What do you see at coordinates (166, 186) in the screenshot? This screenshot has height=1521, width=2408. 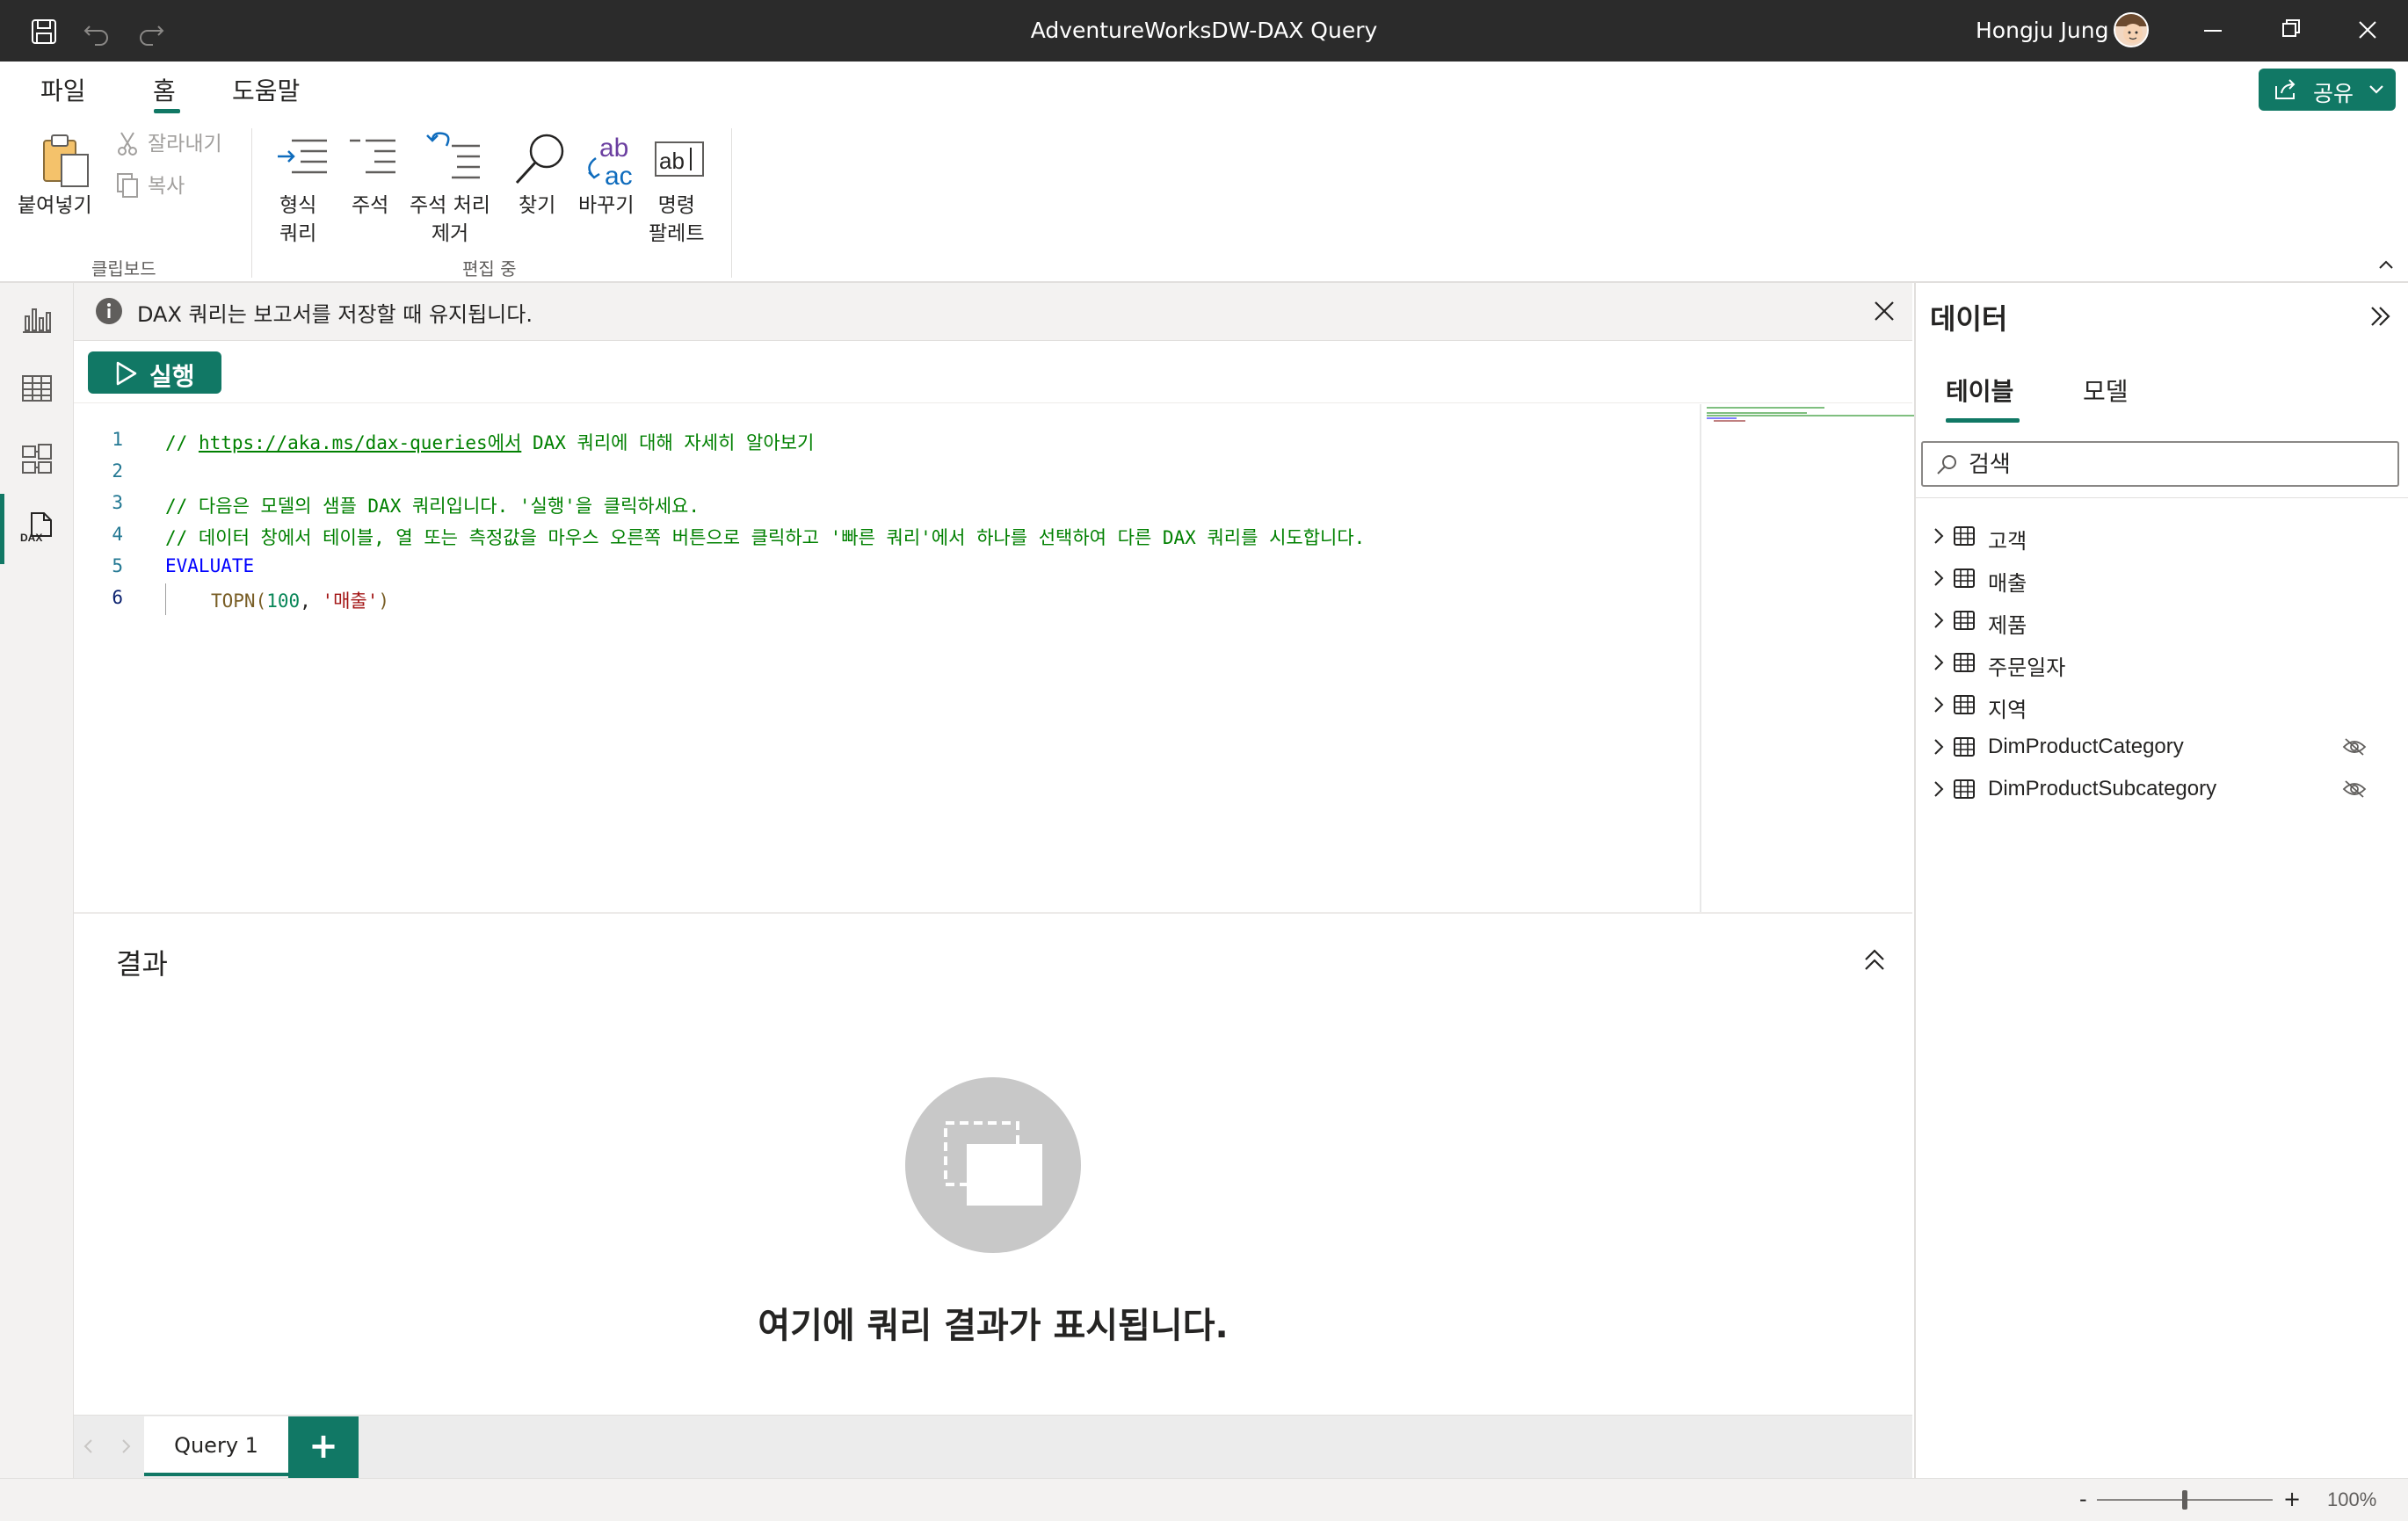 I see `copy-button: 복사` at bounding box center [166, 186].